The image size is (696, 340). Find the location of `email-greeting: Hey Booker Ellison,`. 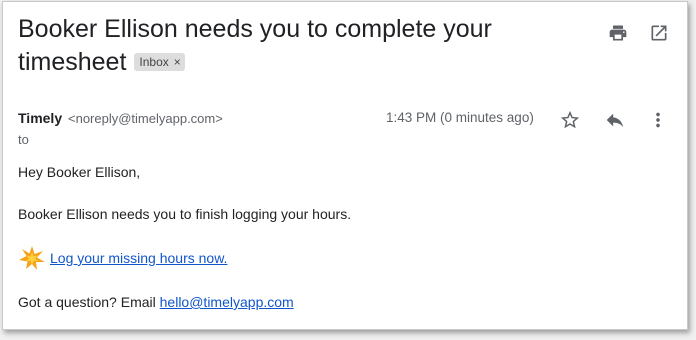

email-greeting: Hey Booker Ellison, is located at coordinates (79, 172).